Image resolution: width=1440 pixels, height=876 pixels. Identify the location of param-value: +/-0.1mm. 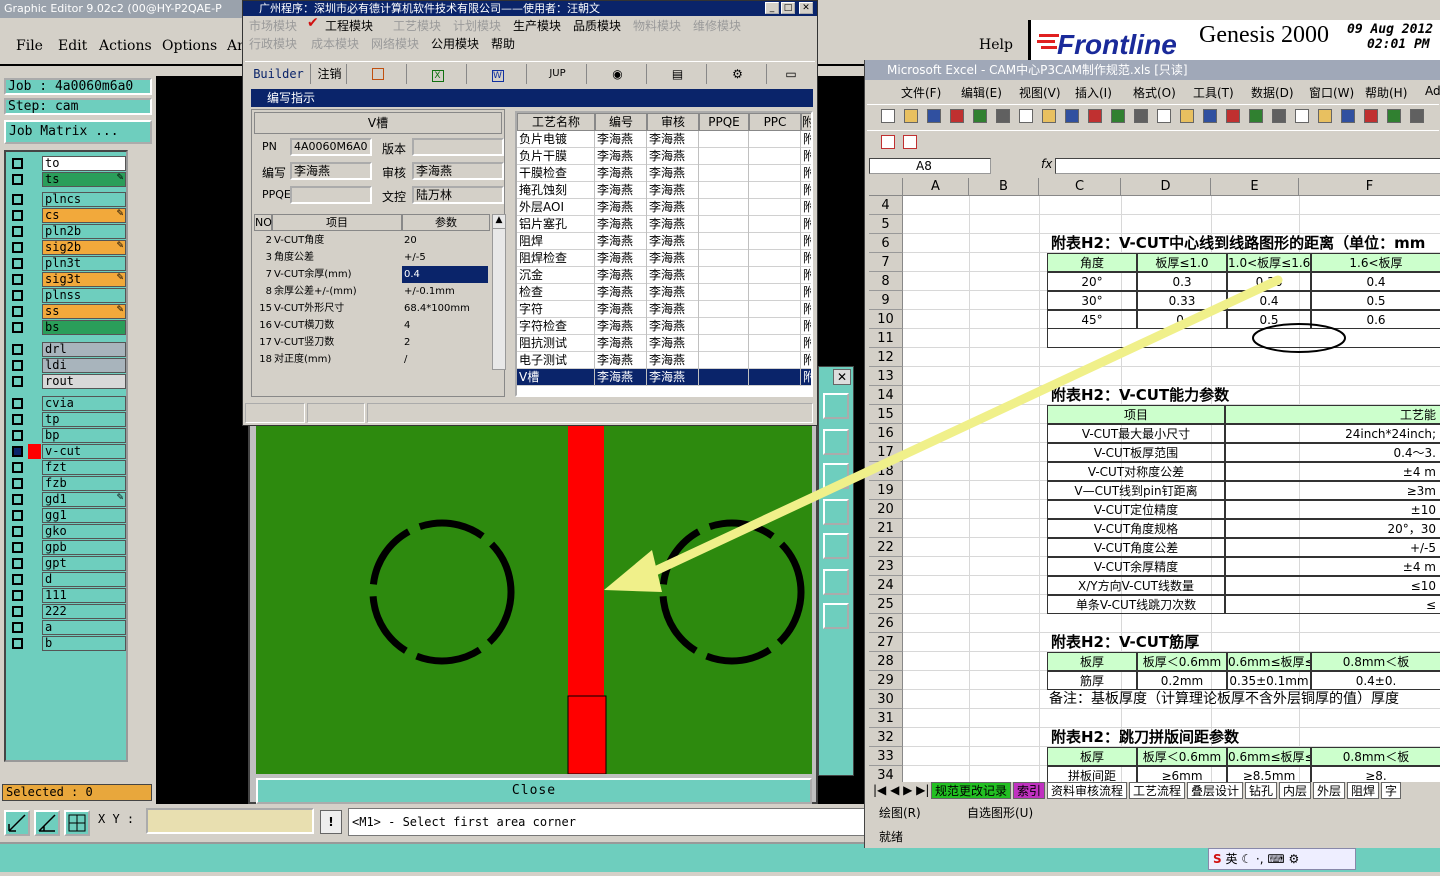
(445, 291).